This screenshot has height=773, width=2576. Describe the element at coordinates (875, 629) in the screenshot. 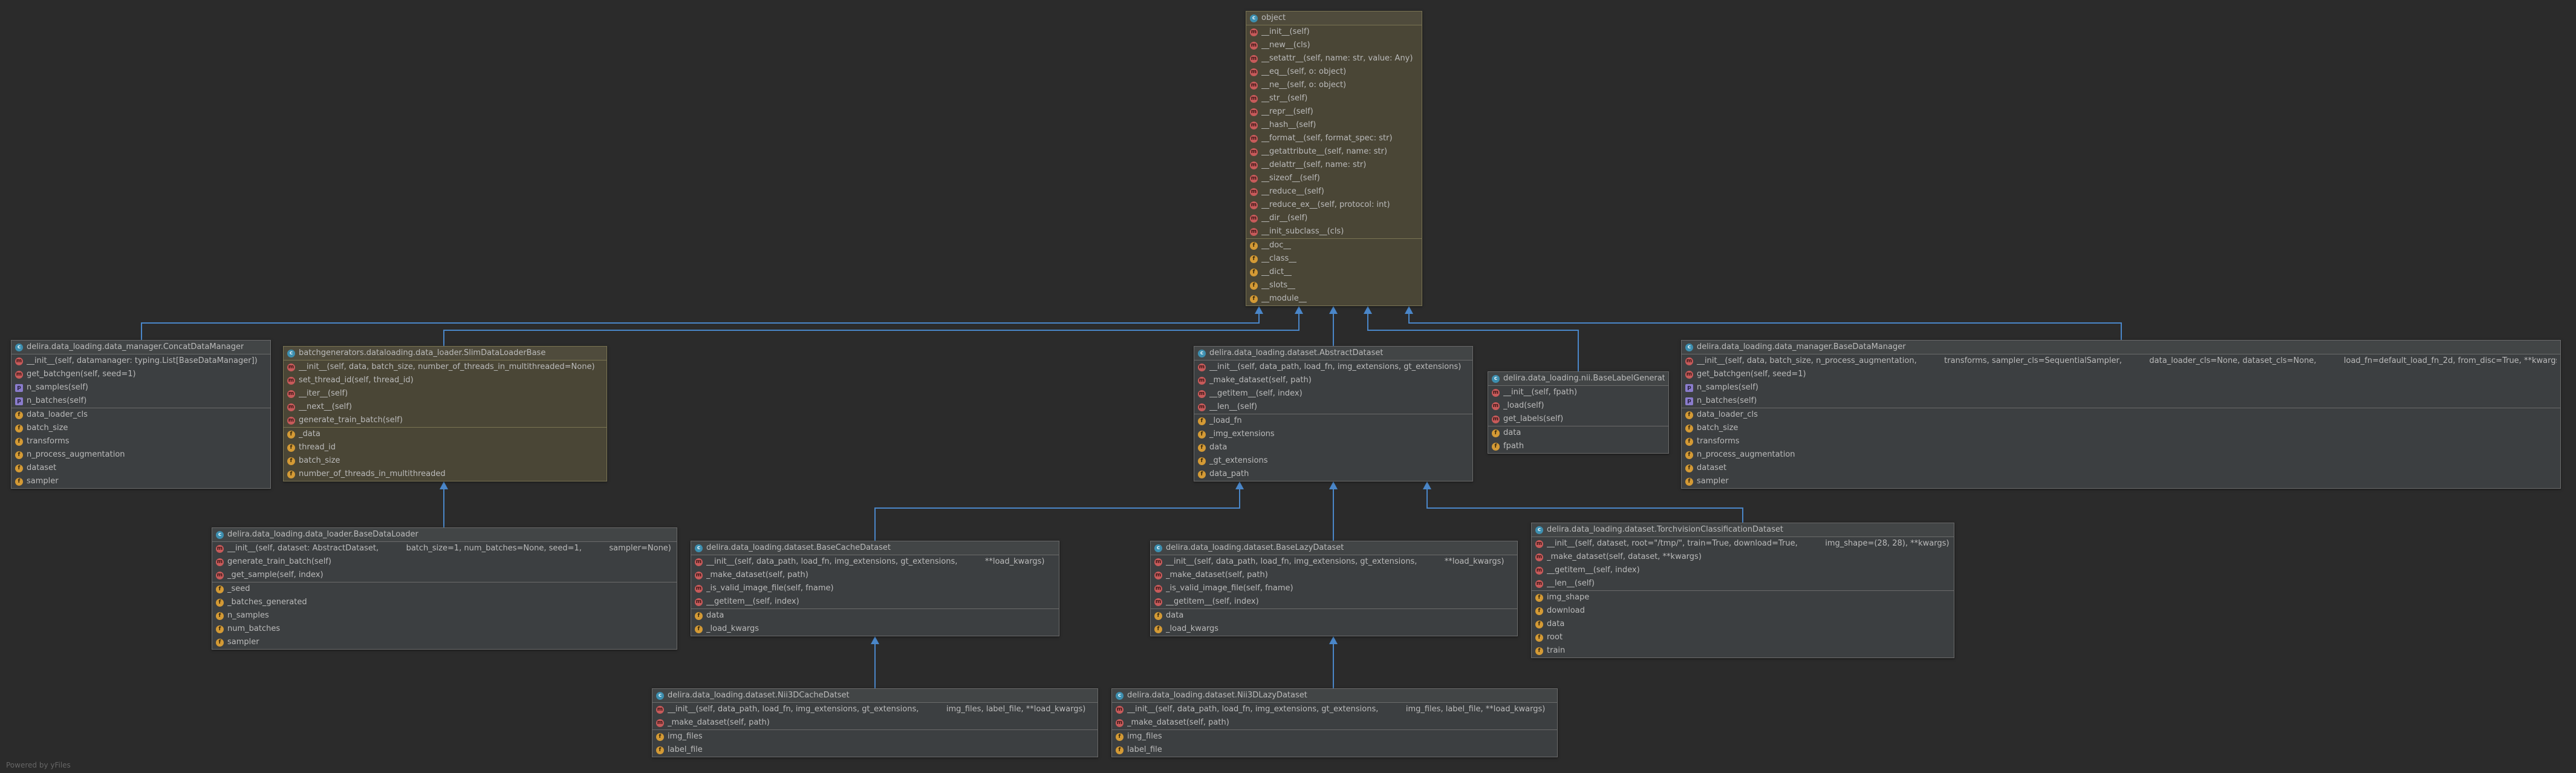

I see `field-row: f _load_kwargs` at that location.